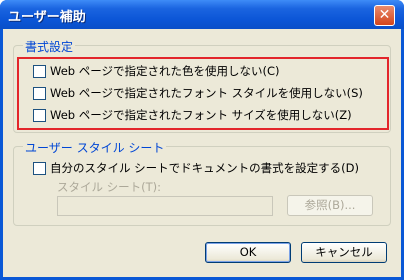  What do you see at coordinates (206, 93) in the screenshot?
I see `option-label: Web ページで指定されたフォント スタイルを使用しない(S)` at bounding box center [206, 93].